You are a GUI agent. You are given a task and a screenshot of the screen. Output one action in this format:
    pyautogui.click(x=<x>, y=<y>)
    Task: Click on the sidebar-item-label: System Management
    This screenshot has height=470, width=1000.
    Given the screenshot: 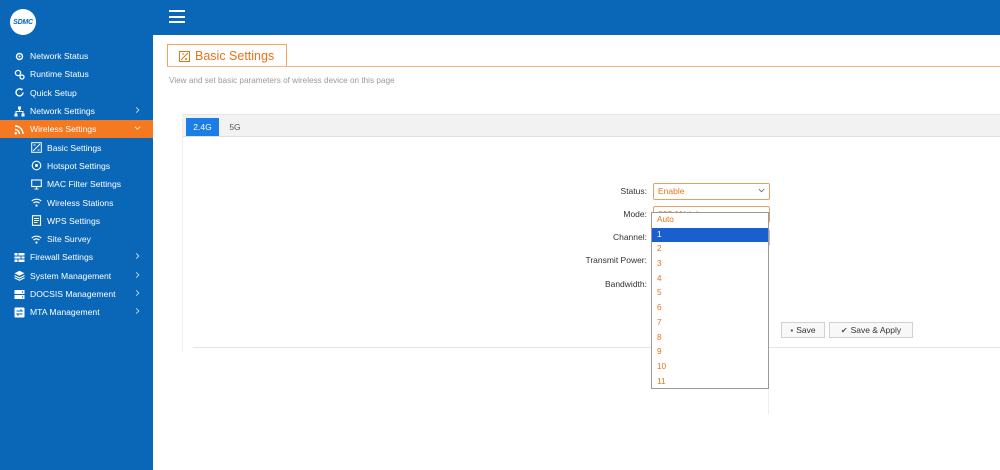 What is the action you would take?
    pyautogui.click(x=71, y=275)
    